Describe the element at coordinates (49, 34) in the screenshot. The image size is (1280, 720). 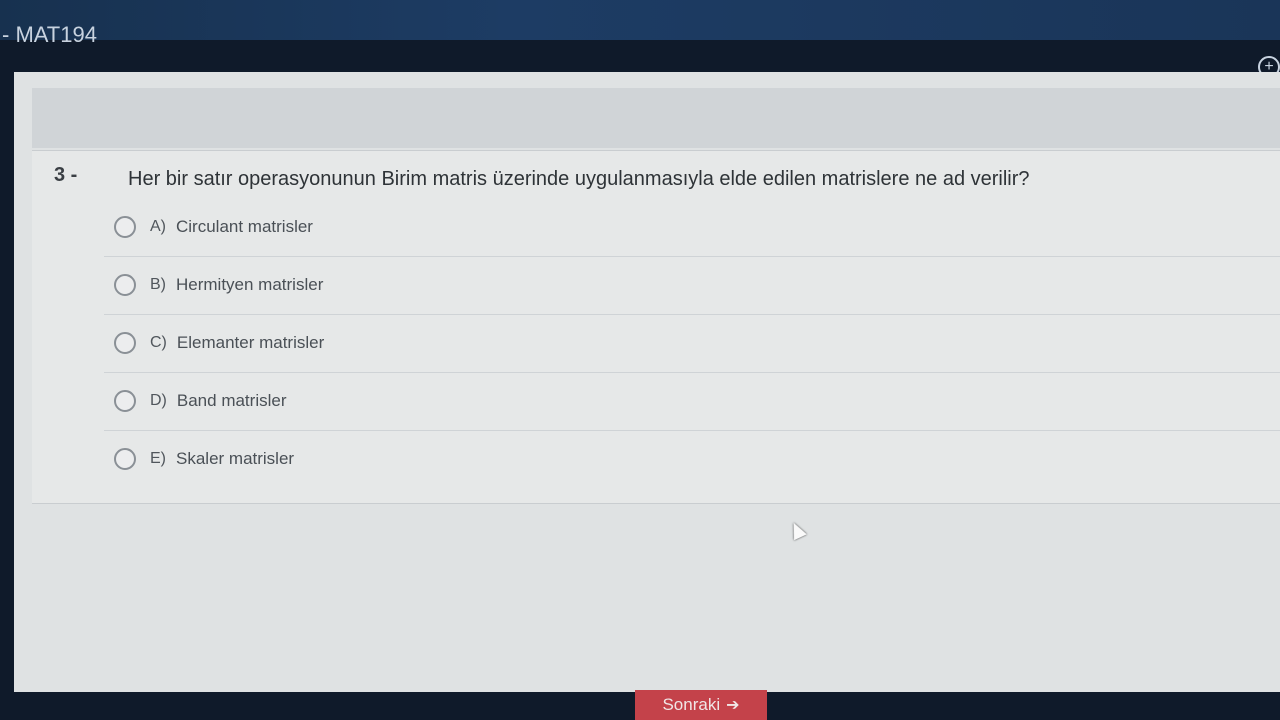
I see `course-code: - MAT194` at that location.